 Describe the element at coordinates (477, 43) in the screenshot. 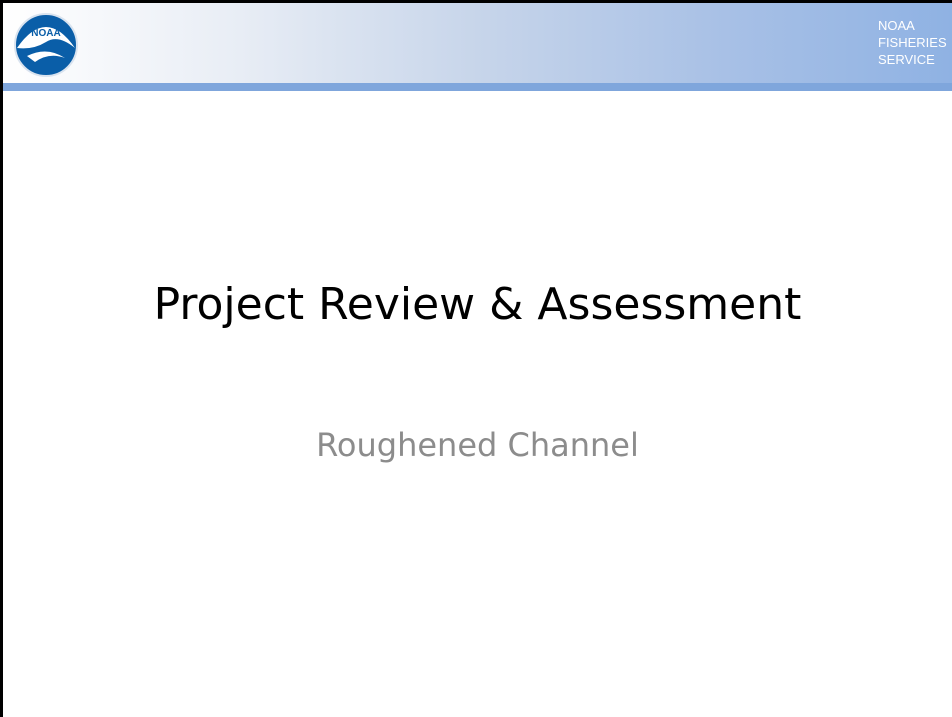

I see `header-band` at that location.